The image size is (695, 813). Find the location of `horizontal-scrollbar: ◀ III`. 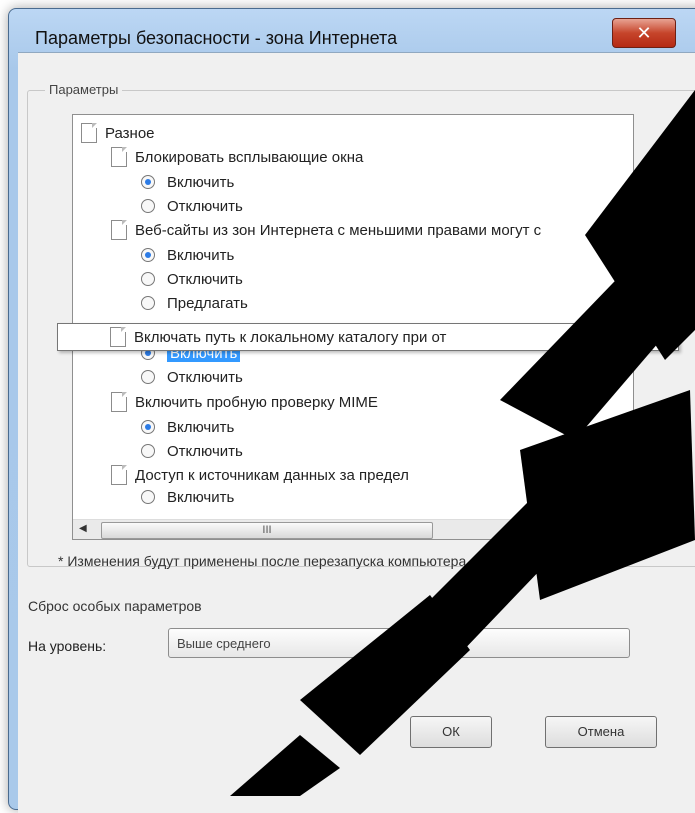

horizontal-scrollbar: ◀ III is located at coordinates (343, 529).